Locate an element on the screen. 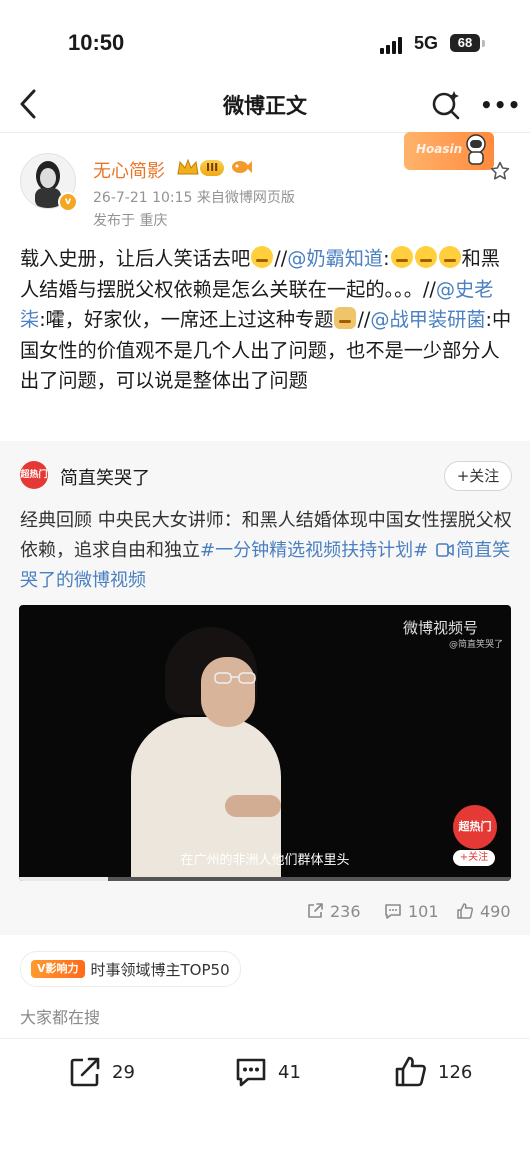  repost-stat-comments: 101 is located at coordinates (411, 912).